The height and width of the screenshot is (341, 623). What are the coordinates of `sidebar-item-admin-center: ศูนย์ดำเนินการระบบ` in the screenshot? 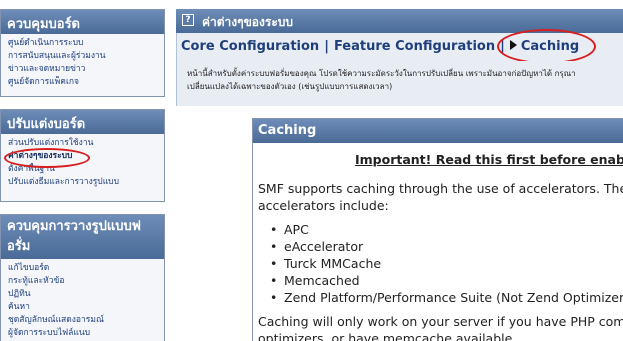 It's located at (84, 43).